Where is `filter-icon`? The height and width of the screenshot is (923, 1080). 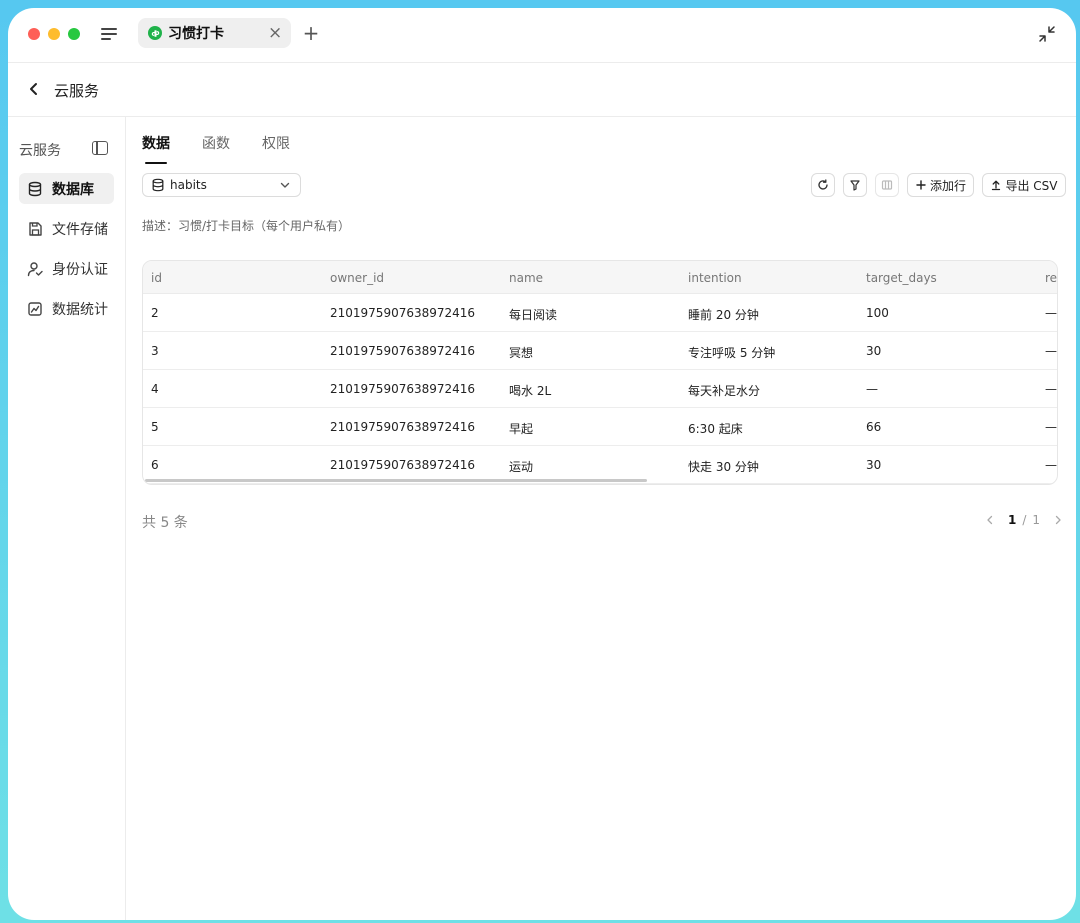
filter-icon is located at coordinates (855, 185).